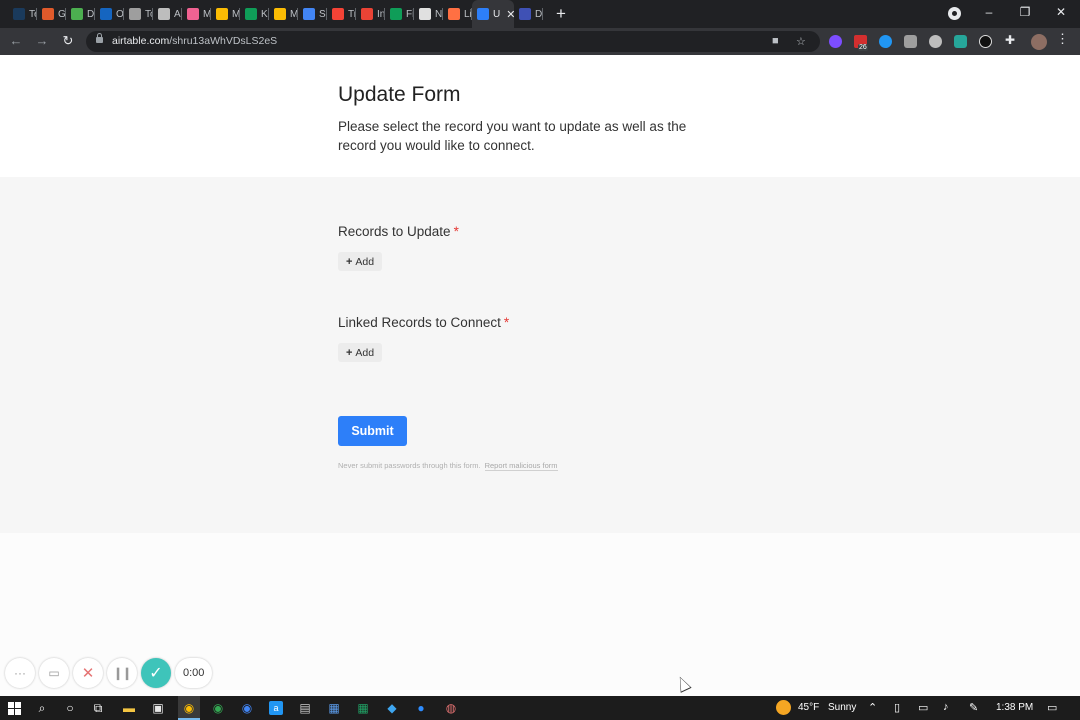 This screenshot has width=1080, height=720. Describe the element at coordinates (349, 352) in the screenshot. I see `plus-icon: +` at that location.